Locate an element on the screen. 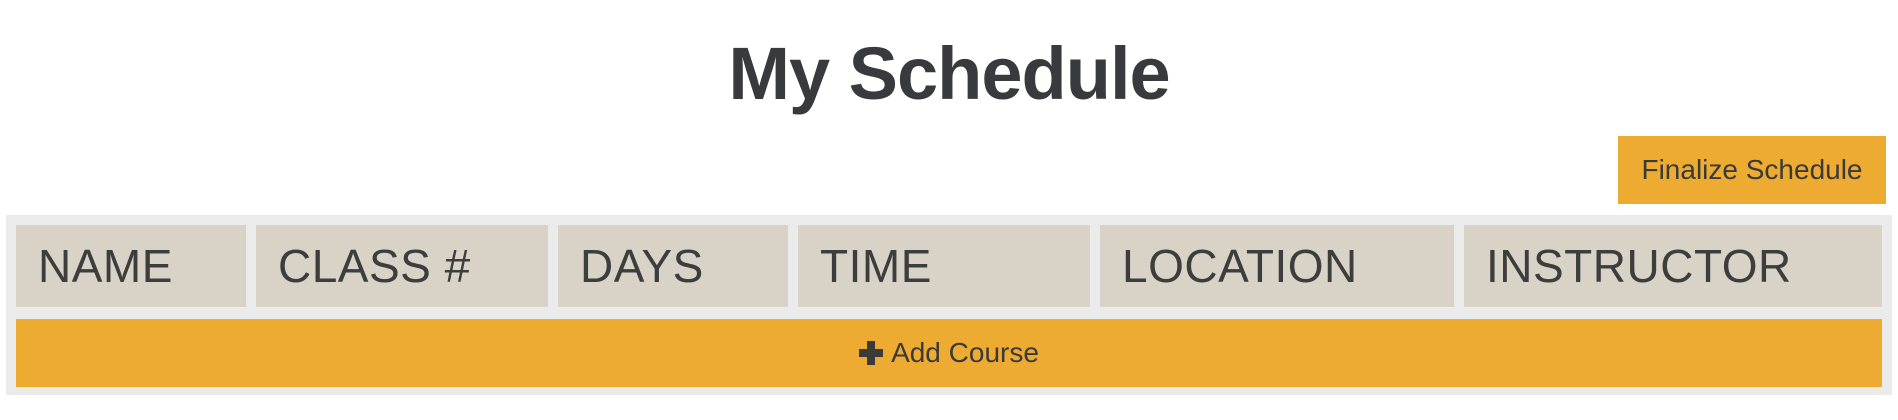  column-header-instructor: INSTRUCTOR is located at coordinates (1673, 266).